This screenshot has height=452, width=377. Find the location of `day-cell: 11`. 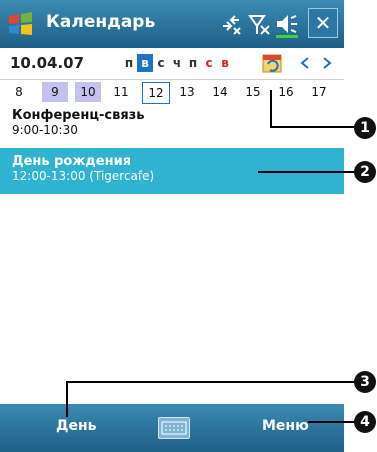

day-cell: 11 is located at coordinates (121, 92).